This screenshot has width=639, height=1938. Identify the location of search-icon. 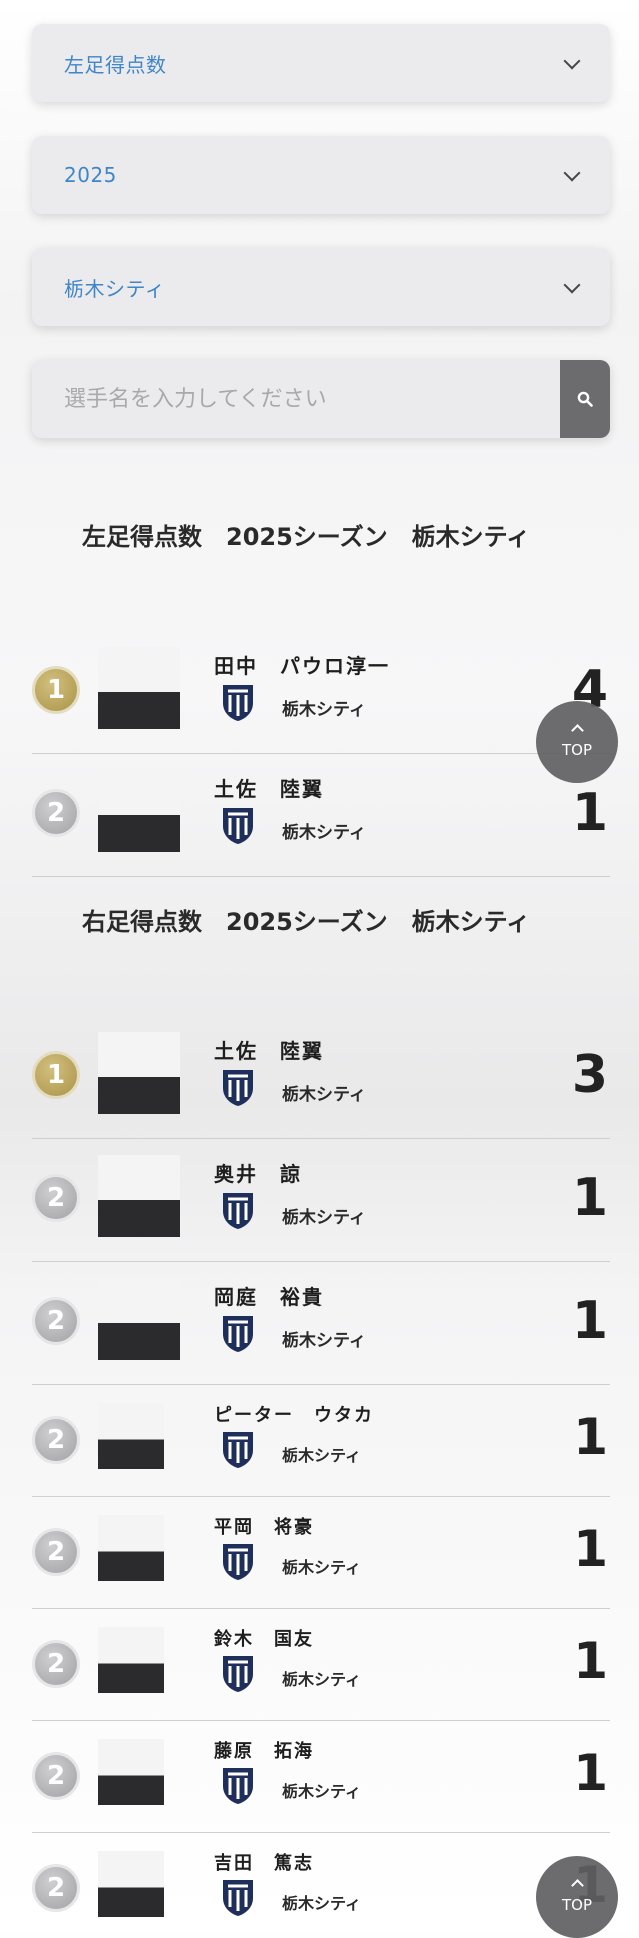
(585, 399).